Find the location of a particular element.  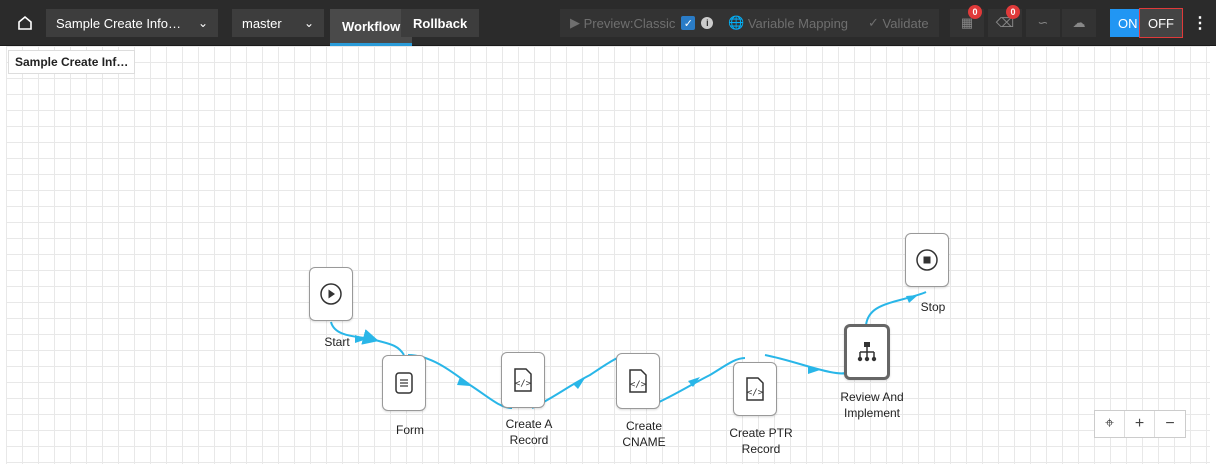

connector-ptr-review is located at coordinates (806, 364).